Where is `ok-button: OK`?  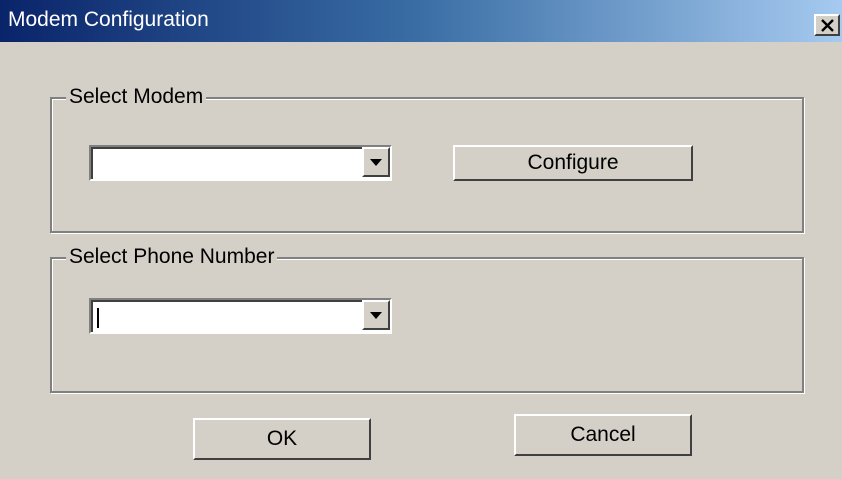
ok-button: OK is located at coordinates (282, 439).